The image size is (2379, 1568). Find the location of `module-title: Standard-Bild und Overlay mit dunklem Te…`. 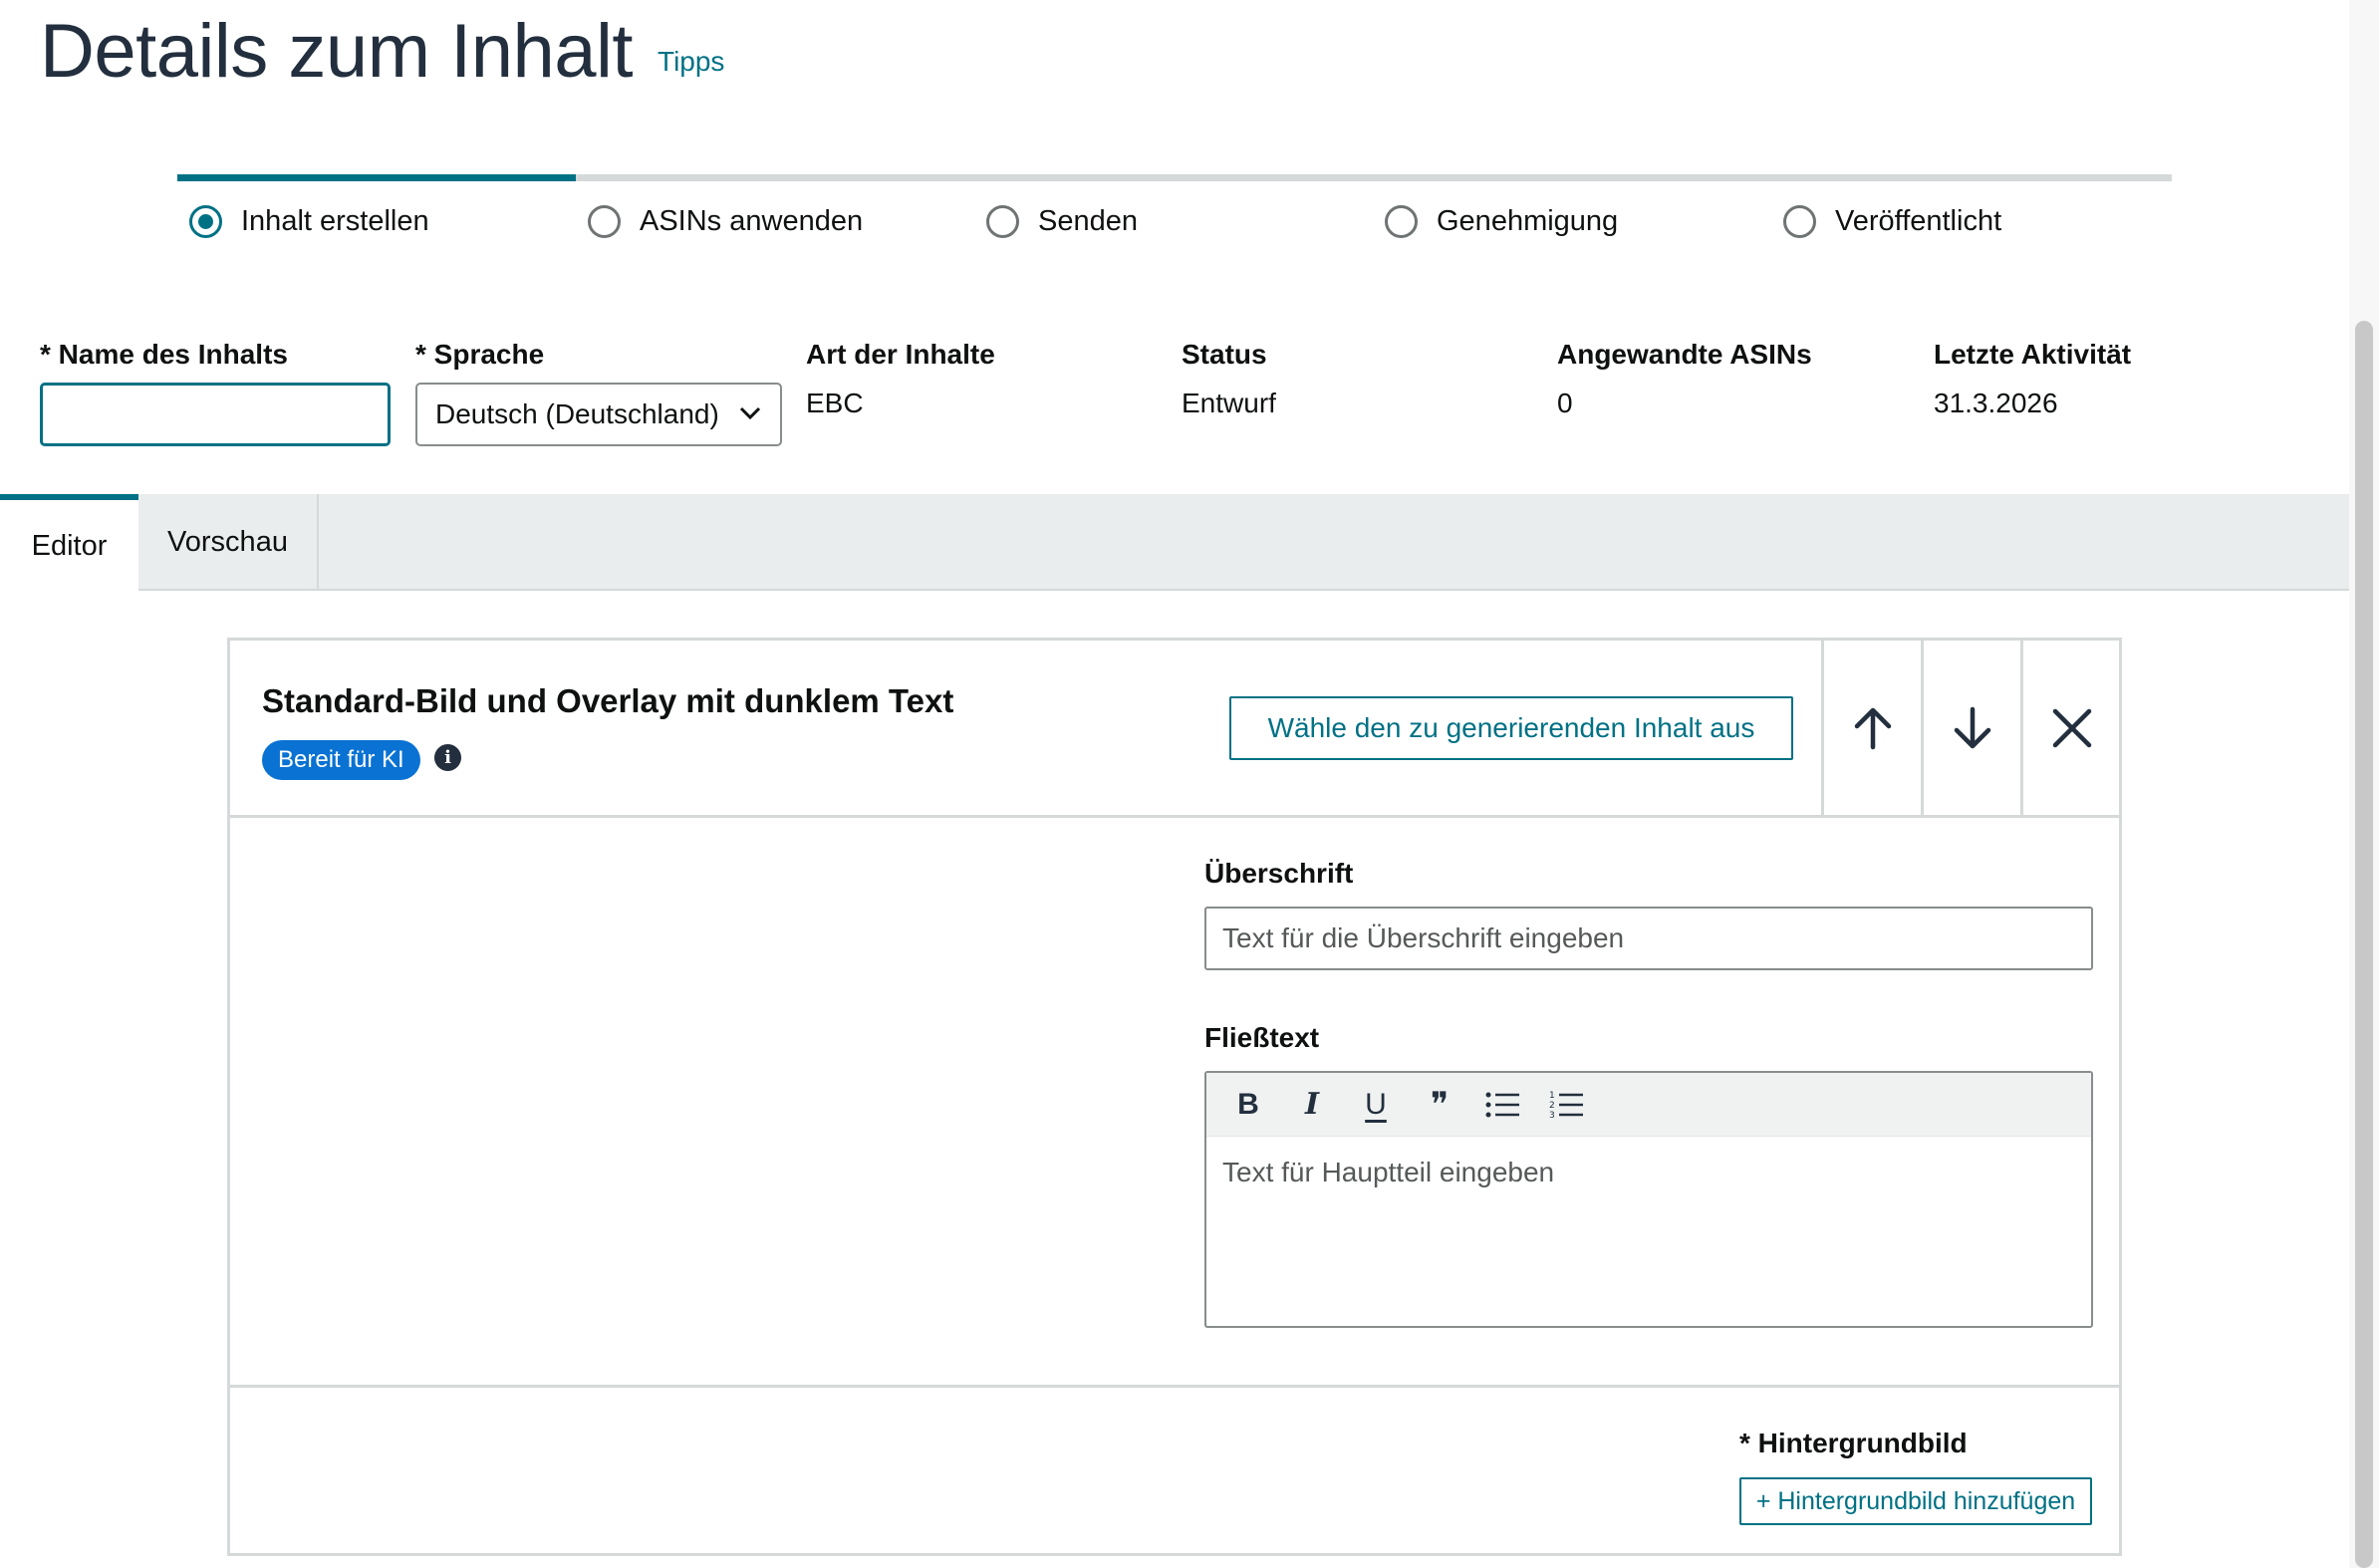

module-title: Standard-Bild und Overlay mit dunklem Te… is located at coordinates (608, 700).